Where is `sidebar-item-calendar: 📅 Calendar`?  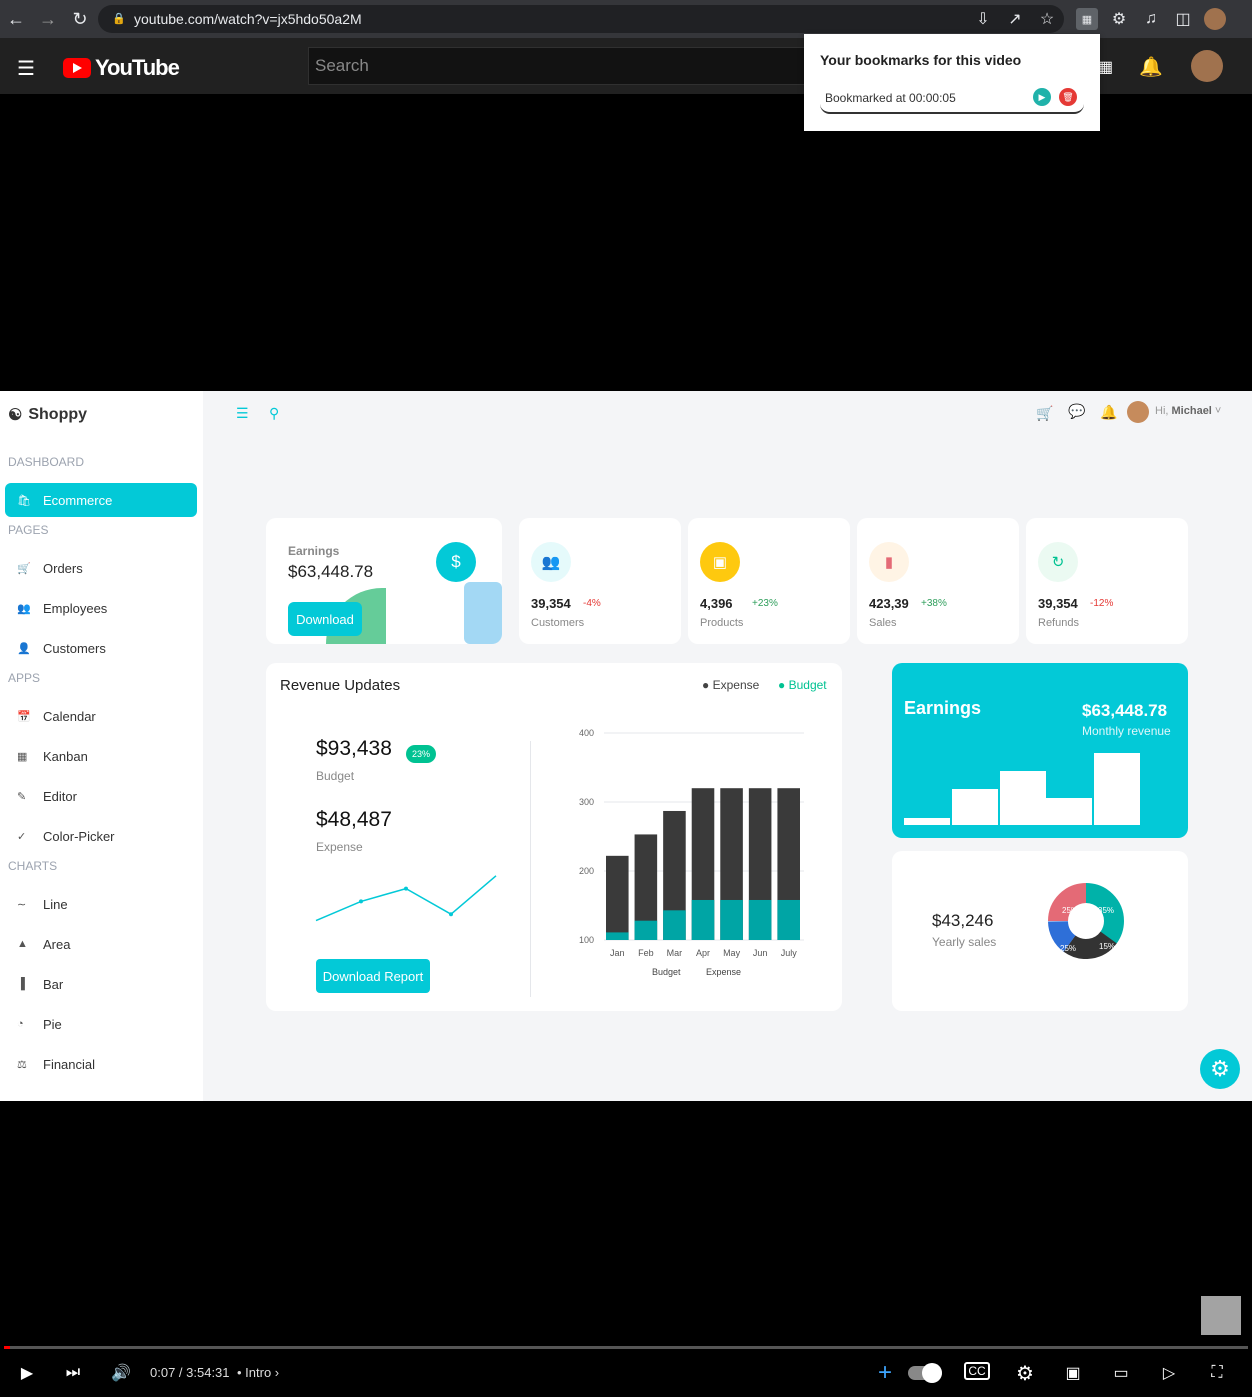 sidebar-item-calendar: 📅 Calendar is located at coordinates (101, 716).